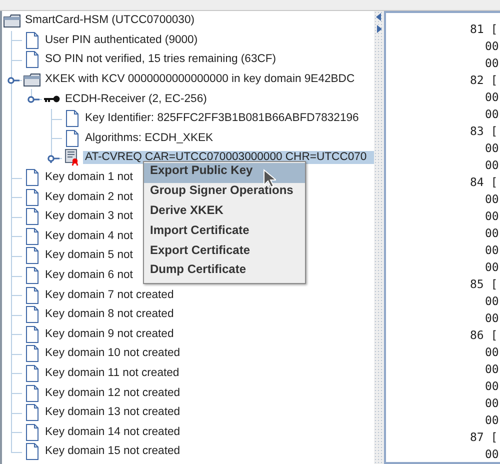 This screenshot has width=500, height=464. What do you see at coordinates (484, 335) in the screenshot?
I see `hex-line: 86 [` at bounding box center [484, 335].